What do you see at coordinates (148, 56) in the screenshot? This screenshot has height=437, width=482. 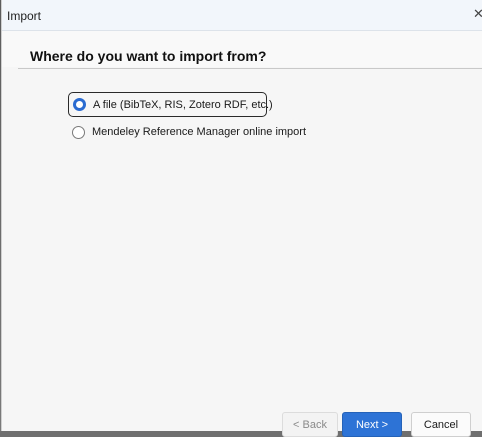 I see `page-heading: Where do you want to import from?` at bounding box center [148, 56].